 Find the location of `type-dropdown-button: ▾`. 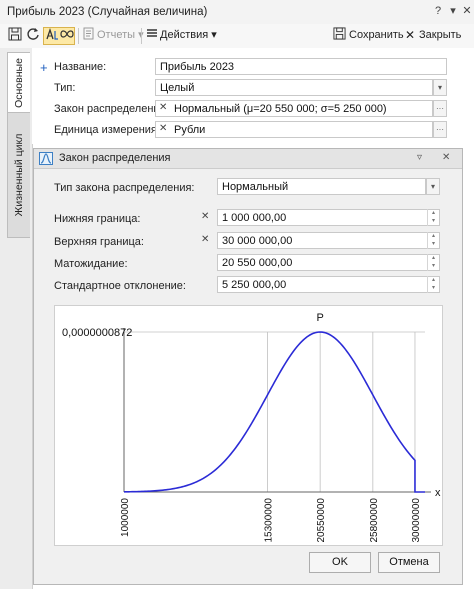

type-dropdown-button: ▾ is located at coordinates (440, 87).